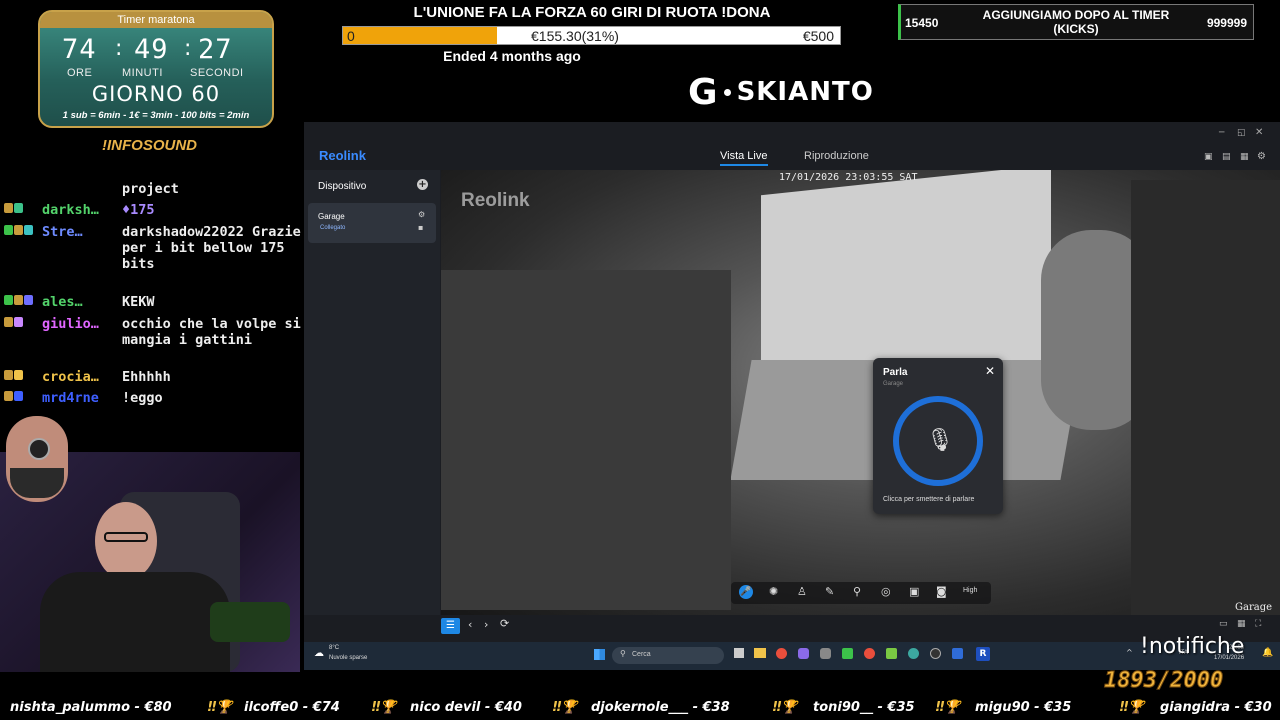 The width and height of the screenshot is (1280, 720). Describe the element at coordinates (802, 591) in the screenshot. I see `siren-icon: ♙` at that location.